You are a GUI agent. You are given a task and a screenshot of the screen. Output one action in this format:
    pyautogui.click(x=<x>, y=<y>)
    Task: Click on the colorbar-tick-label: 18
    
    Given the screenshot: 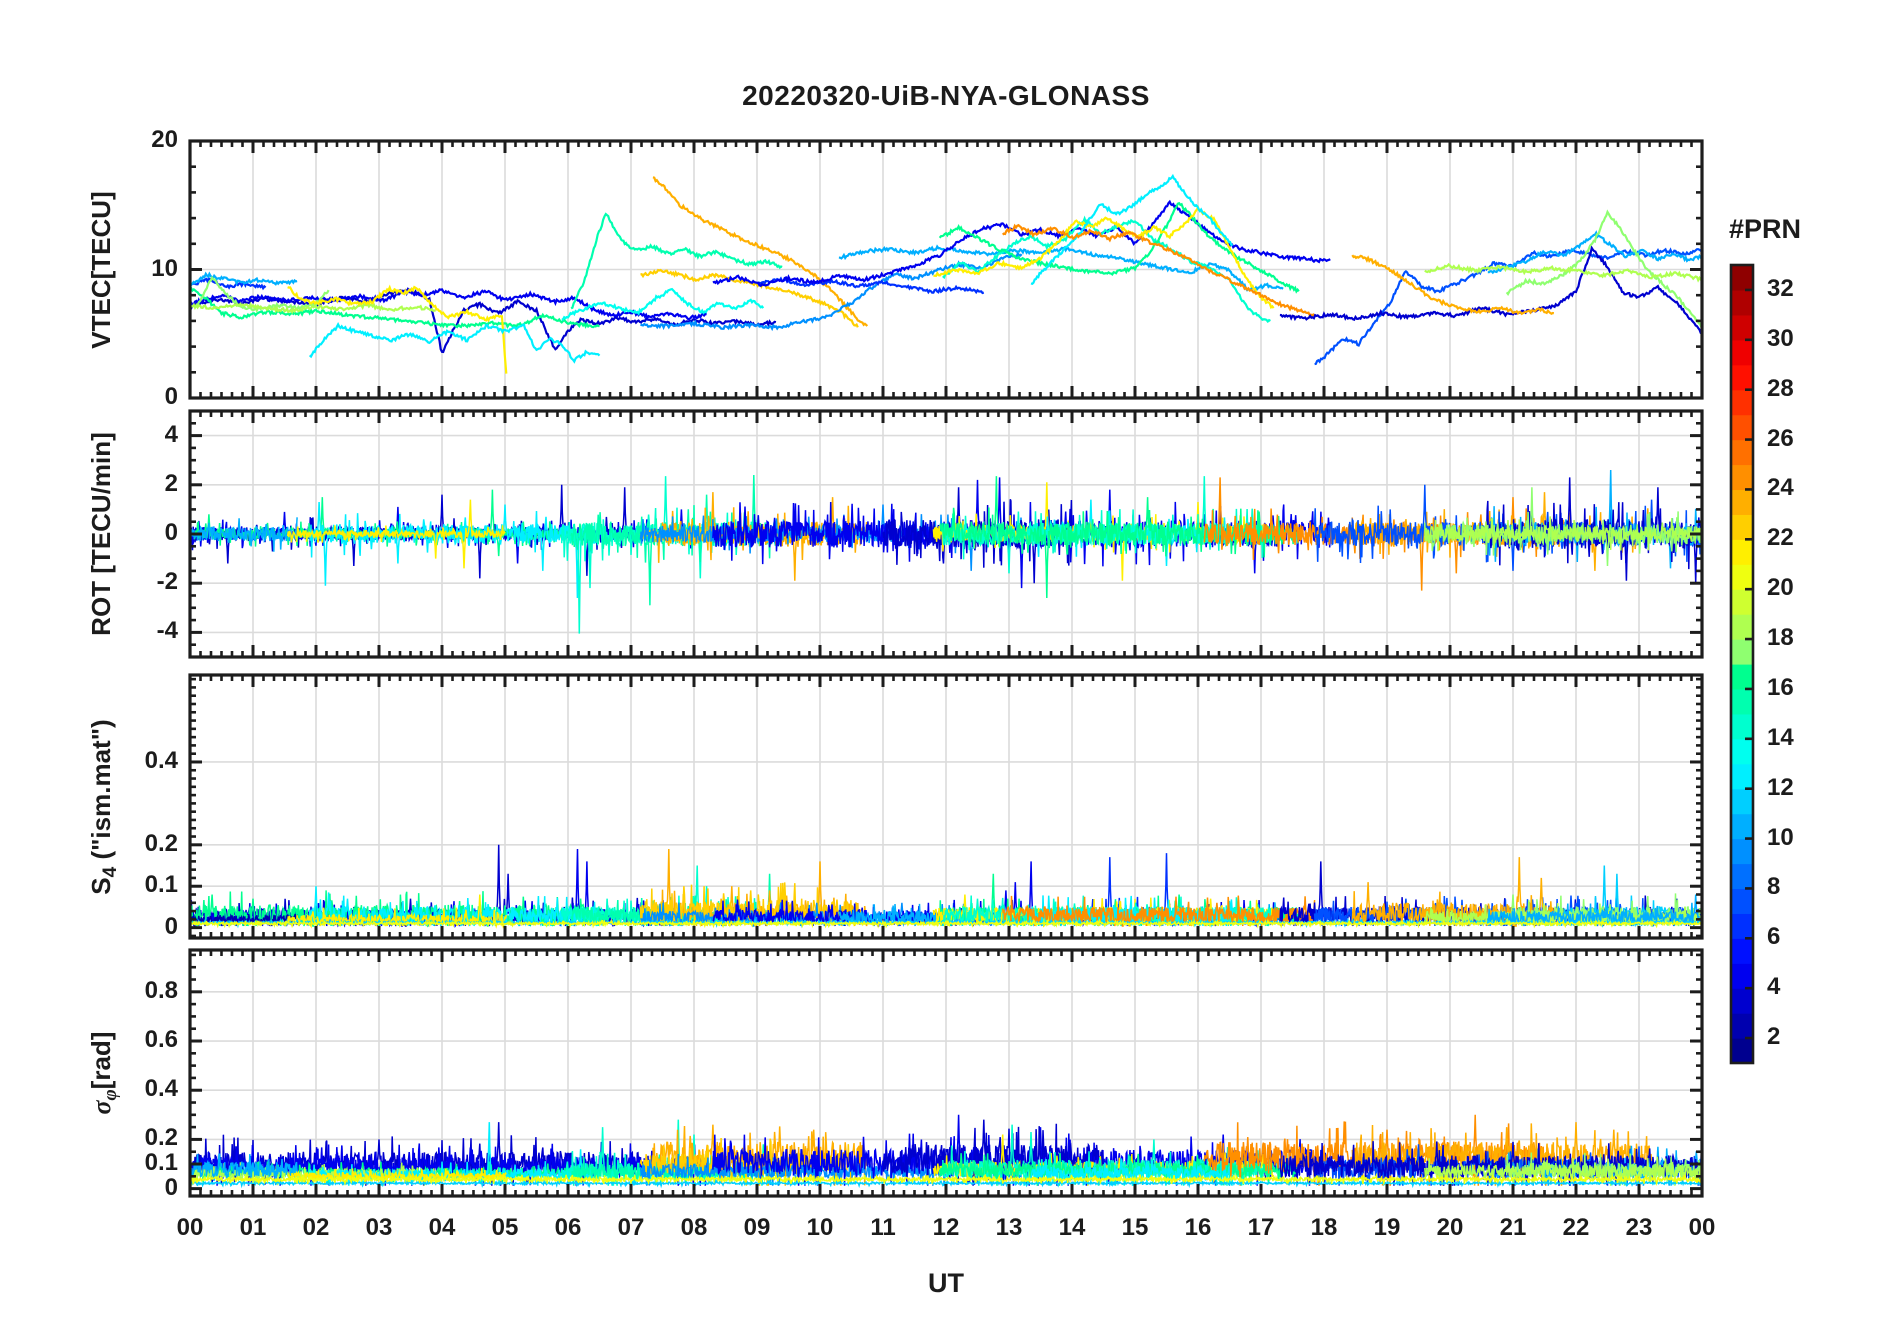 What is the action you would take?
    pyautogui.click(x=1780, y=638)
    